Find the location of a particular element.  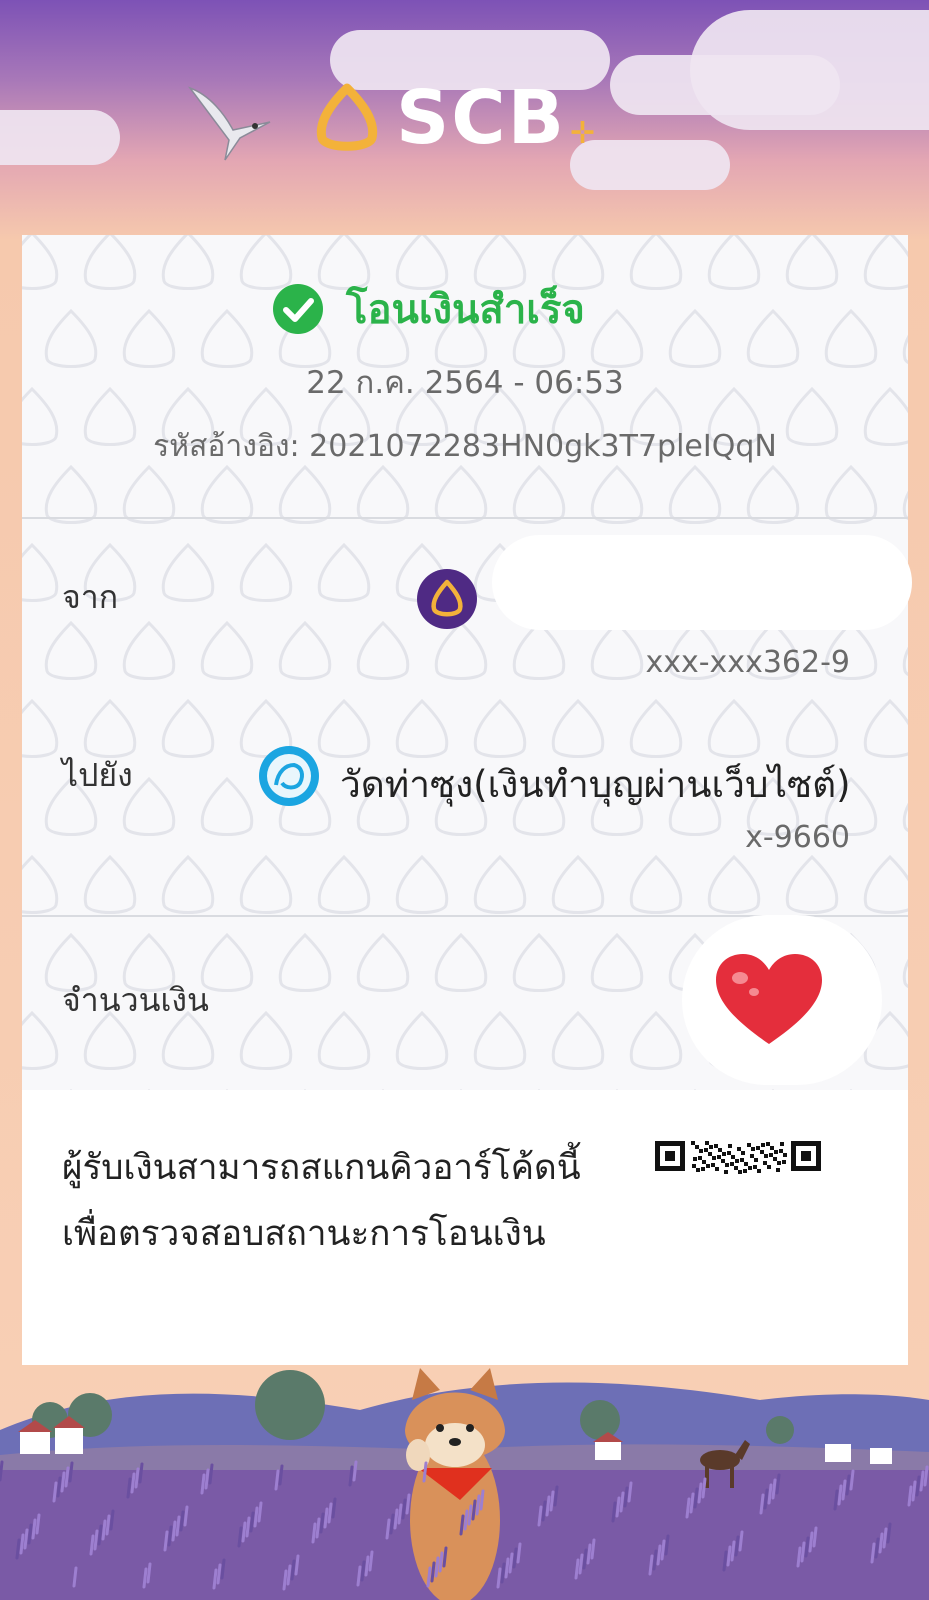

from-account: xxx-xxx362-9 is located at coordinates (747, 662).